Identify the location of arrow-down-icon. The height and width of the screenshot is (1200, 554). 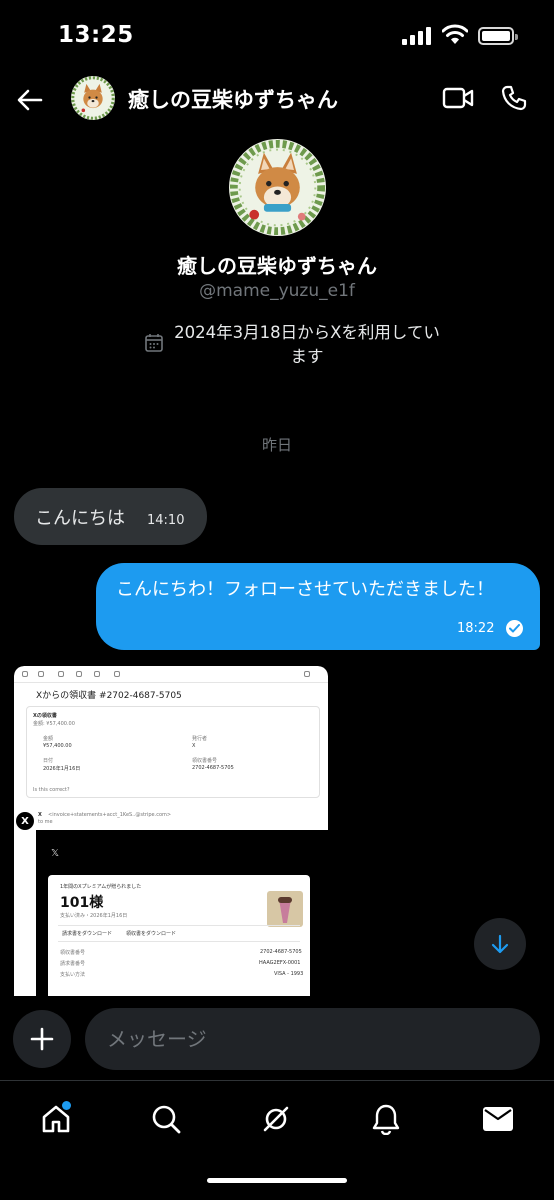
(500, 944).